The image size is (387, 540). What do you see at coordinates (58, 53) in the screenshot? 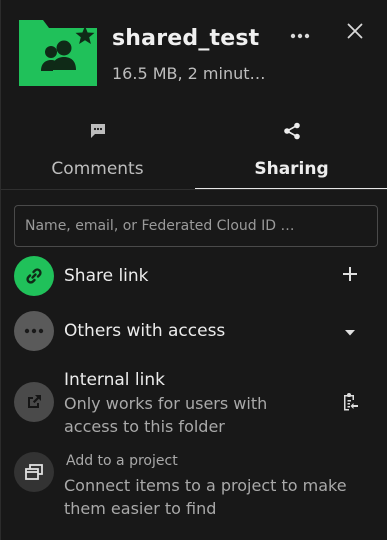
I see `shared-folder-icon` at bounding box center [58, 53].